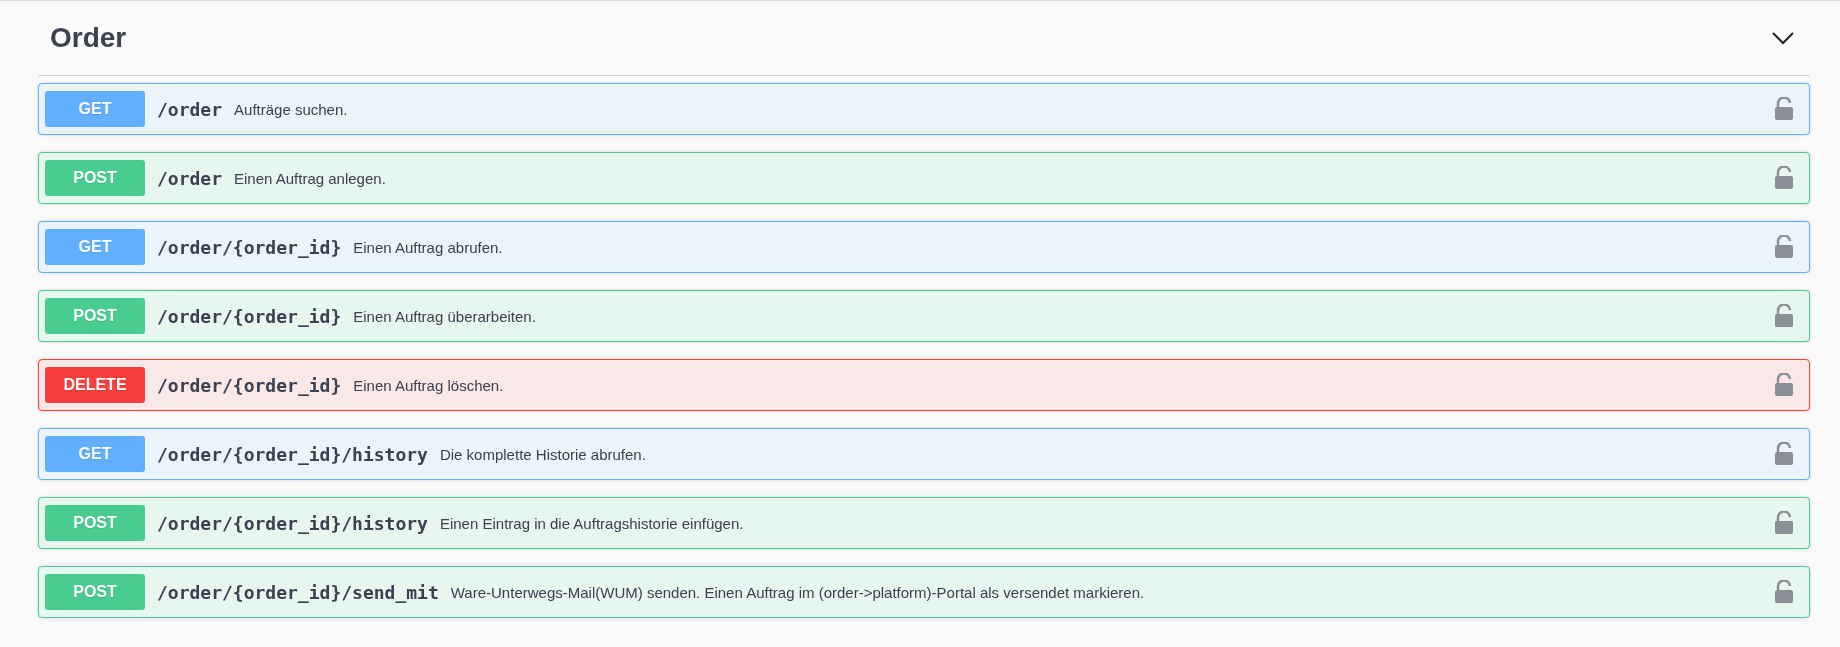 The image size is (1840, 647). What do you see at coordinates (924, 316) in the screenshot?
I see `operation-row: POST /order/{order_id} Einen Auftrag überarbeiten.` at bounding box center [924, 316].